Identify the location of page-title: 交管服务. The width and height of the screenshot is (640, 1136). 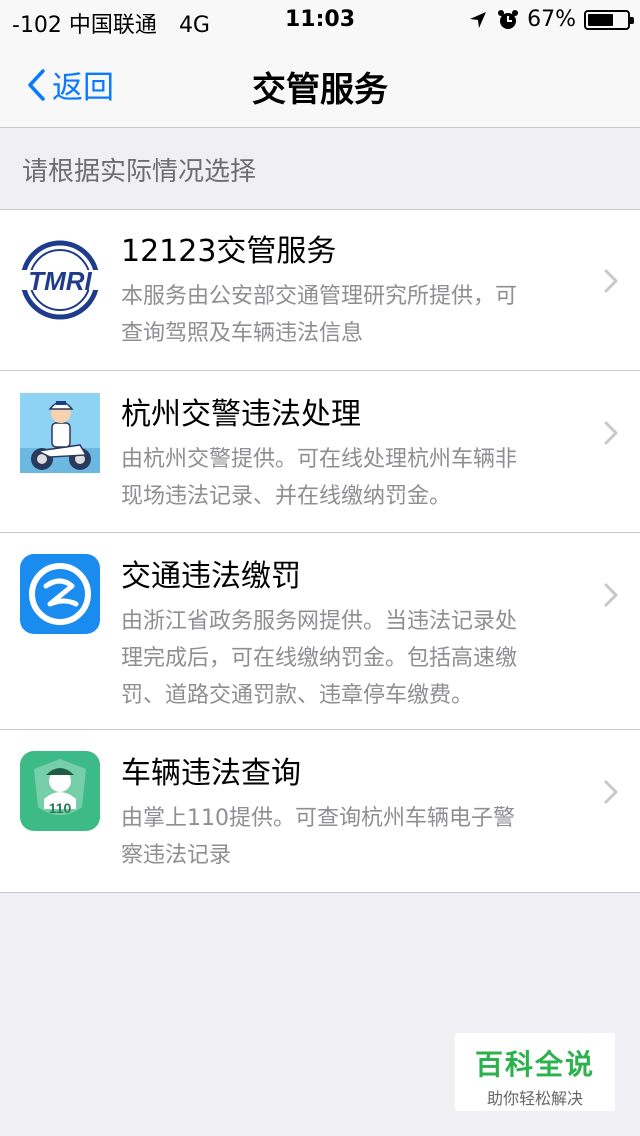
(320, 90).